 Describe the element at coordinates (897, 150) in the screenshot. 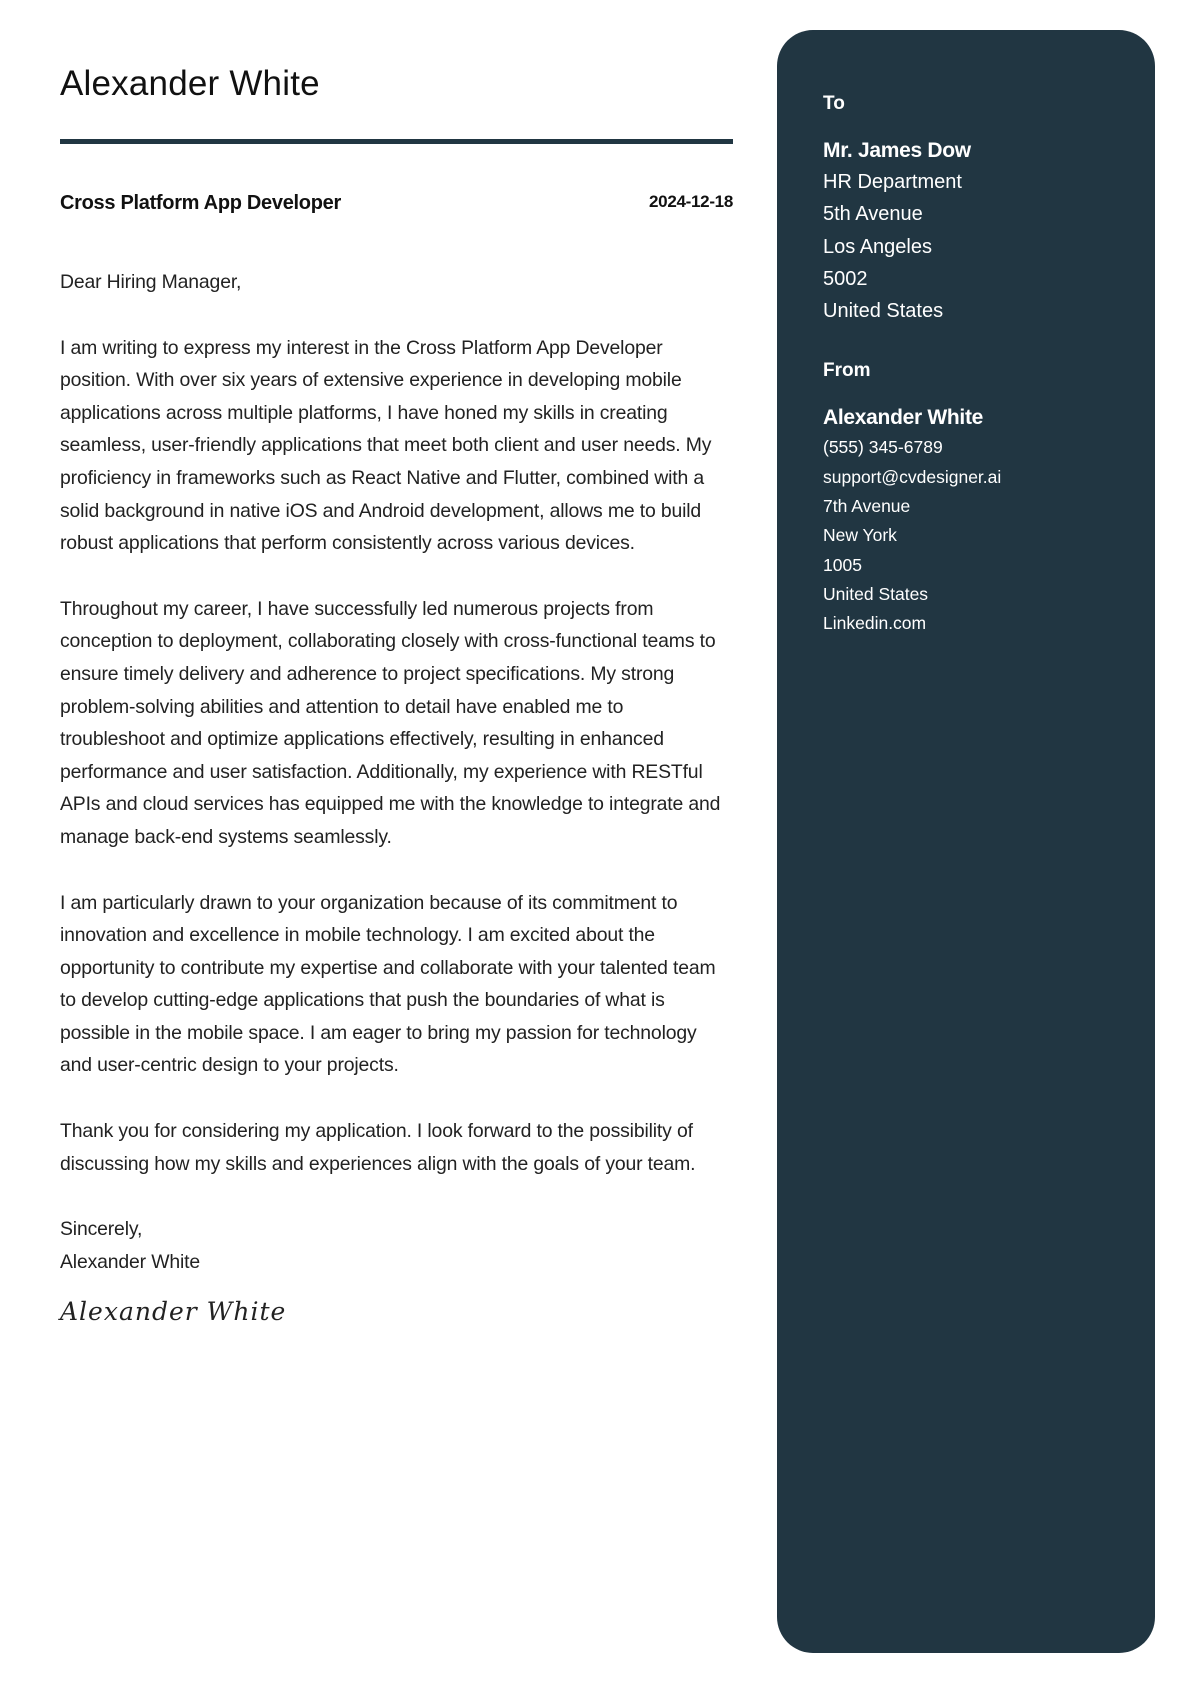

I see `recipient-name: Mr. James Dow` at that location.